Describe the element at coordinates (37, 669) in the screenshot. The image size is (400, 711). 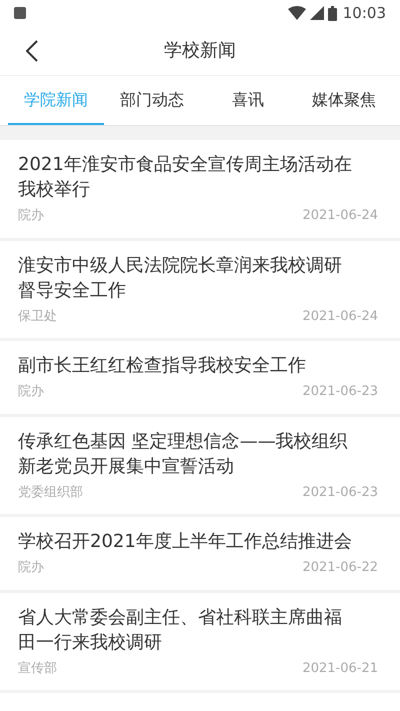
I see `news-source: 宣传部` at that location.